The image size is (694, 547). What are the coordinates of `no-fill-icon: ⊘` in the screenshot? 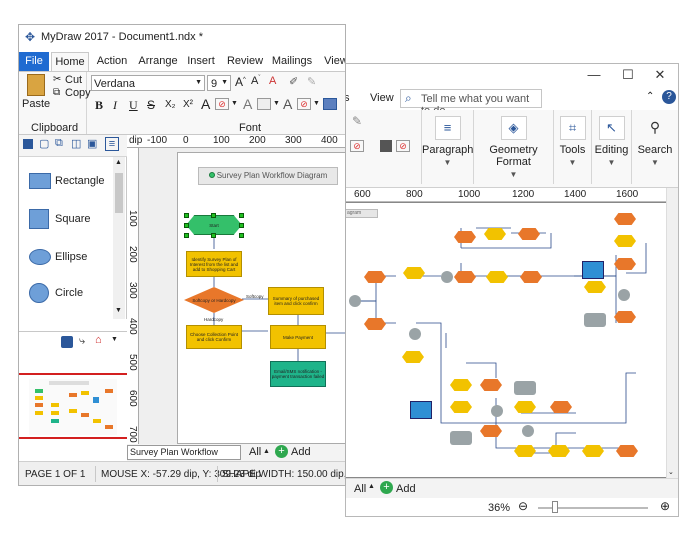 It's located at (357, 146).